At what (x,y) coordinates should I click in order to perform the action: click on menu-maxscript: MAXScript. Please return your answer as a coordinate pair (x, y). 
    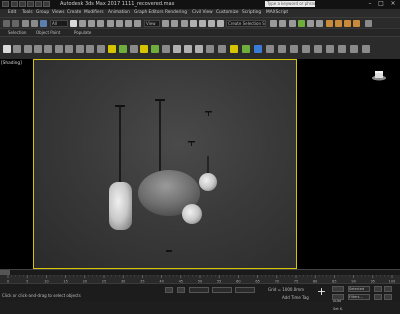
    Looking at the image, I should click on (277, 12).